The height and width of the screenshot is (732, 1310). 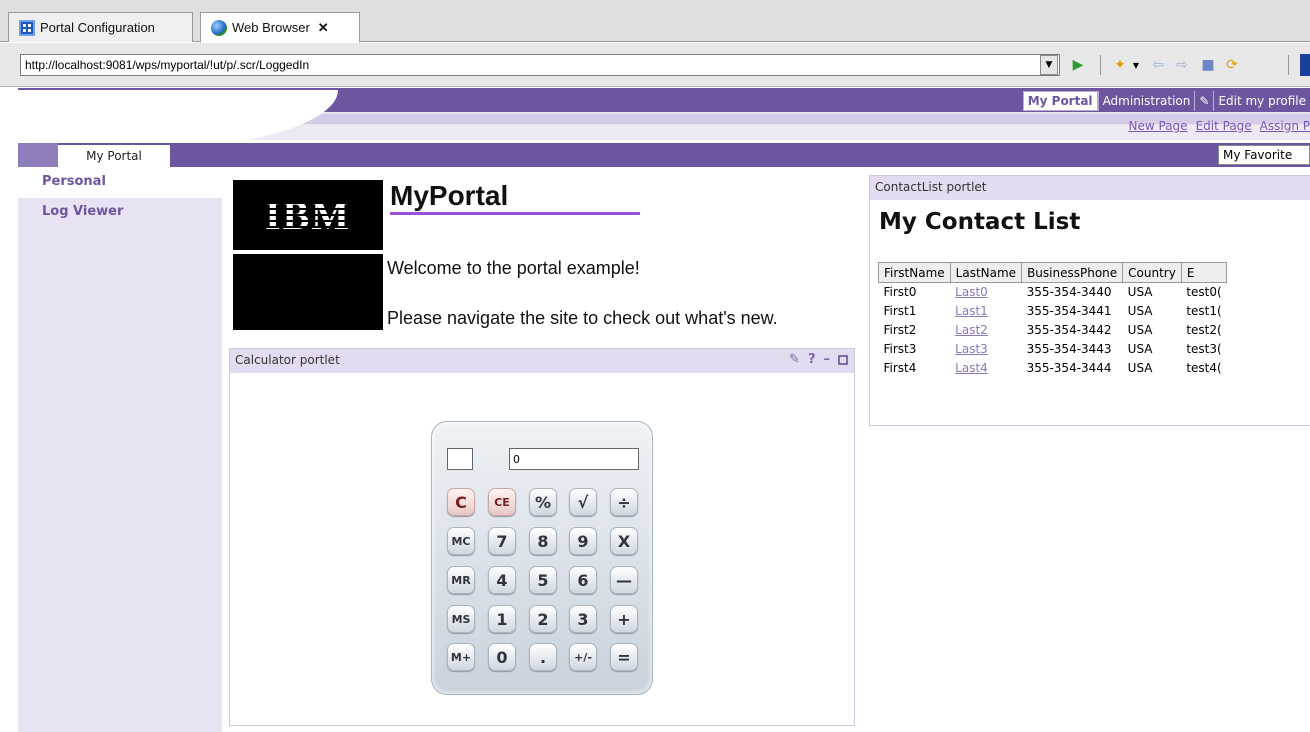 I want to click on key-digit-2-button: 2, so click(x=543, y=619).